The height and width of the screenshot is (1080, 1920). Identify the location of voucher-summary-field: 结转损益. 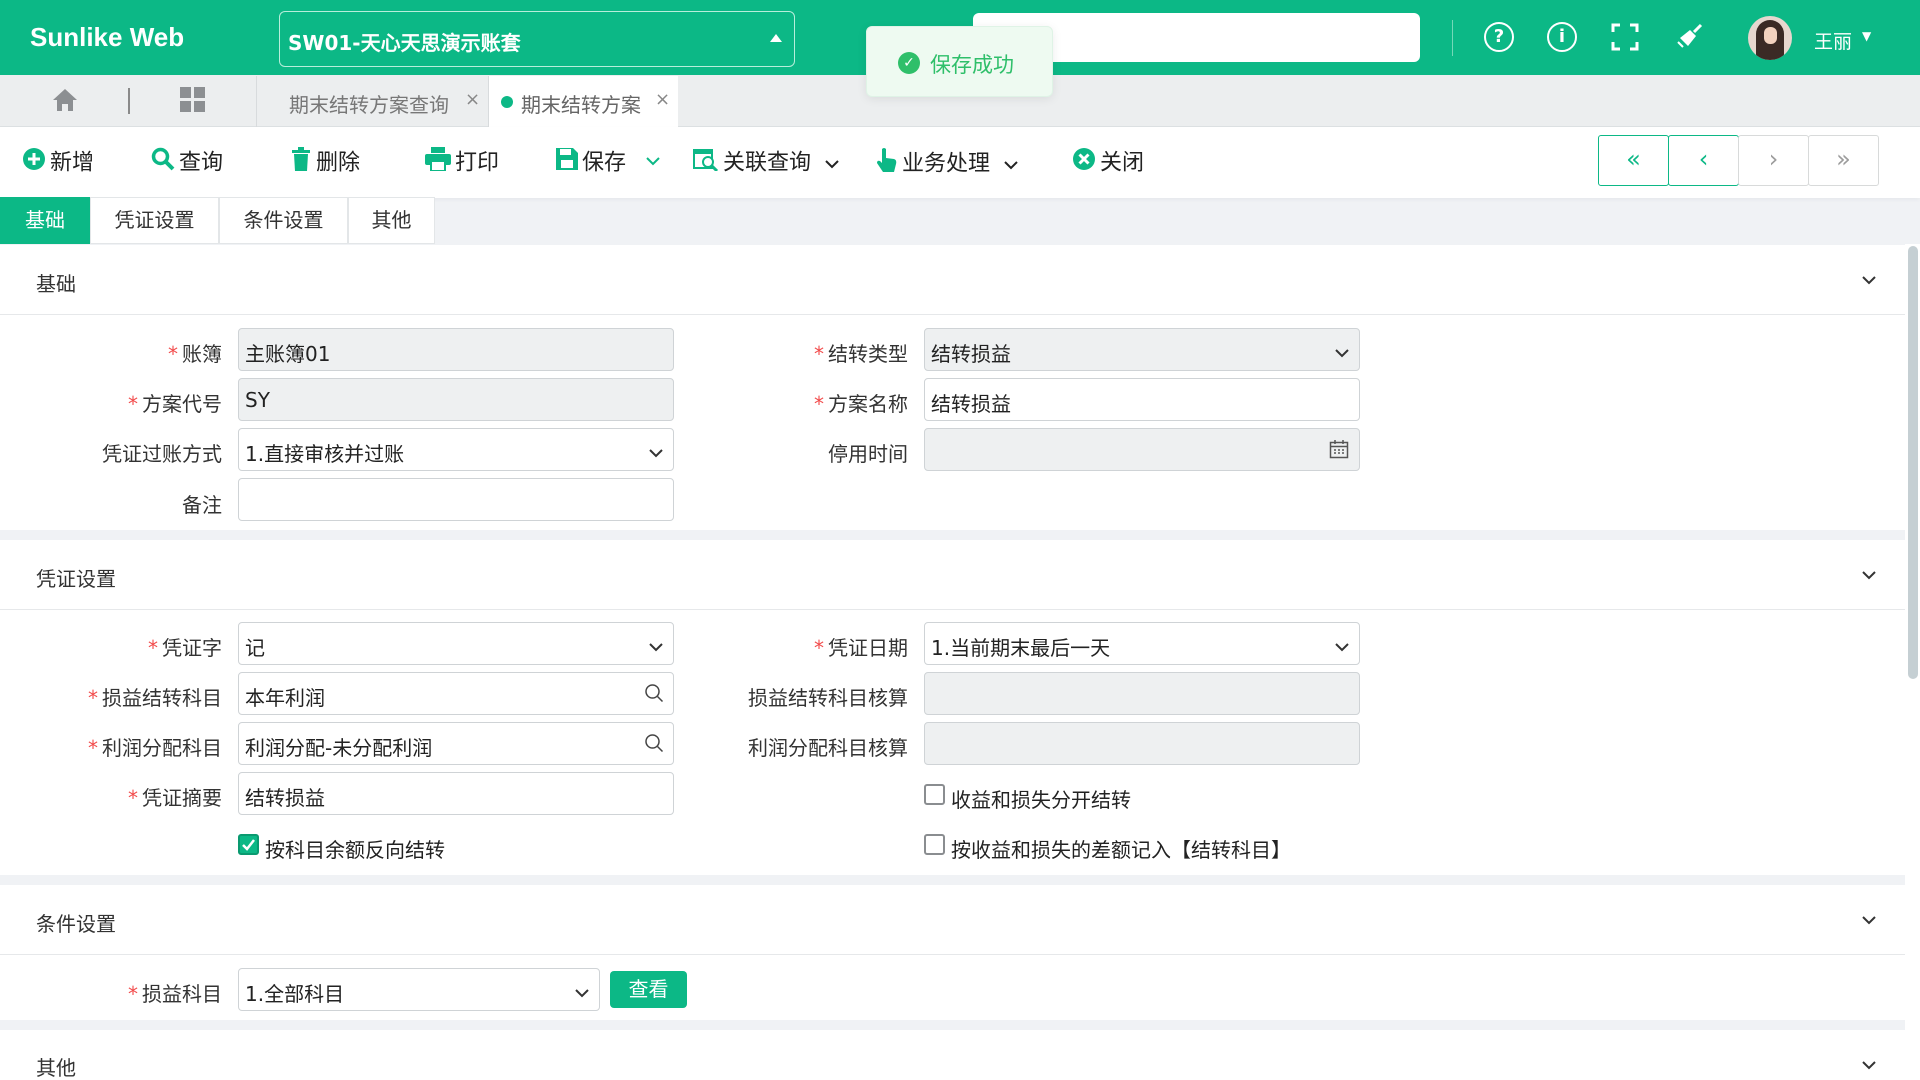
(456, 793).